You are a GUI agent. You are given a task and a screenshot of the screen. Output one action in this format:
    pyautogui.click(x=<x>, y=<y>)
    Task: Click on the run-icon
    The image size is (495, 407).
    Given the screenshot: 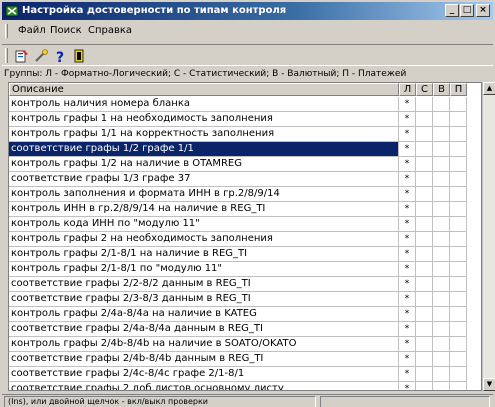 What is the action you would take?
    pyautogui.click(x=22, y=56)
    